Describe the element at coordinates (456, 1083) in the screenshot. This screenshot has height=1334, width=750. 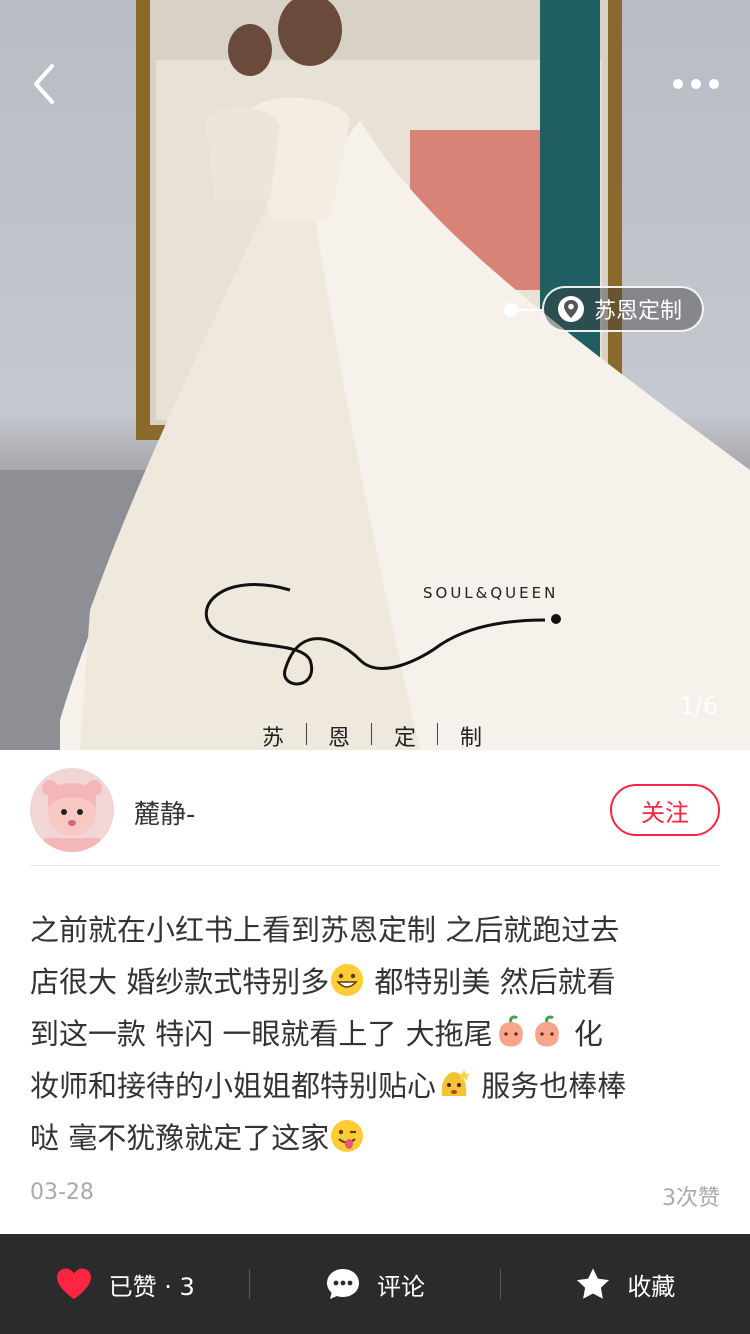
I see `shy-emoji-icon` at that location.